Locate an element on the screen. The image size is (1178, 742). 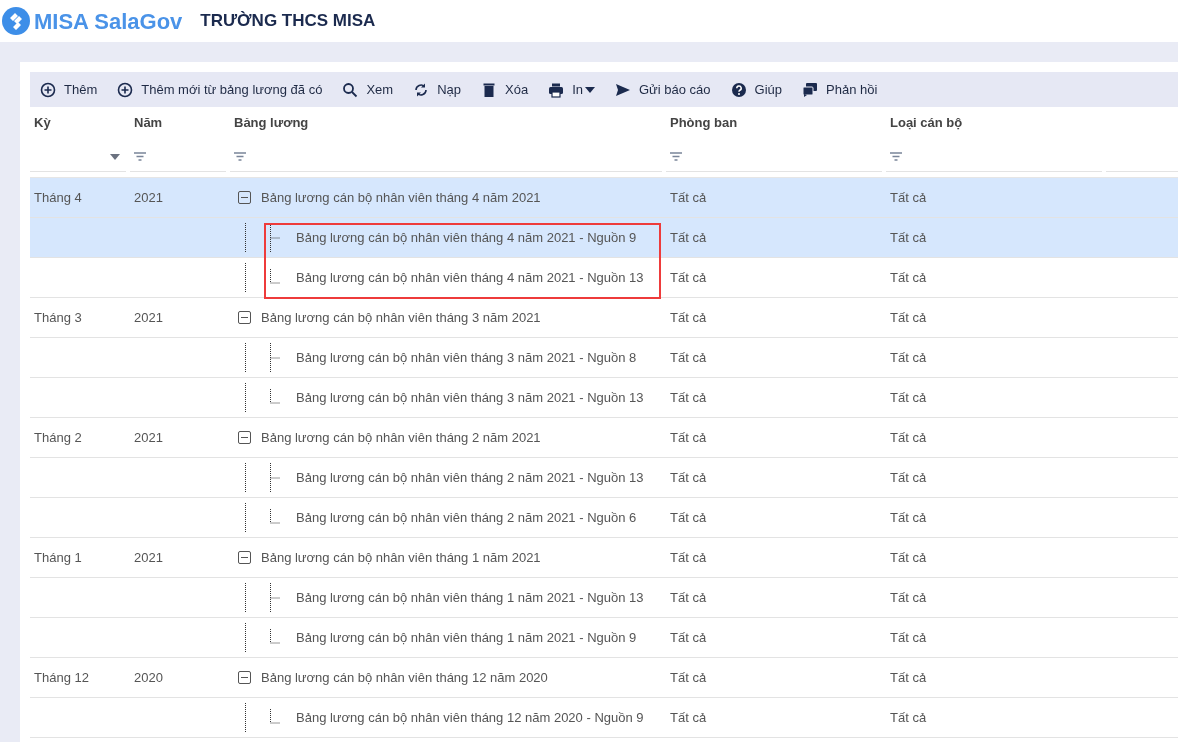
table-cell-text: 2020 is located at coordinates (148, 677).